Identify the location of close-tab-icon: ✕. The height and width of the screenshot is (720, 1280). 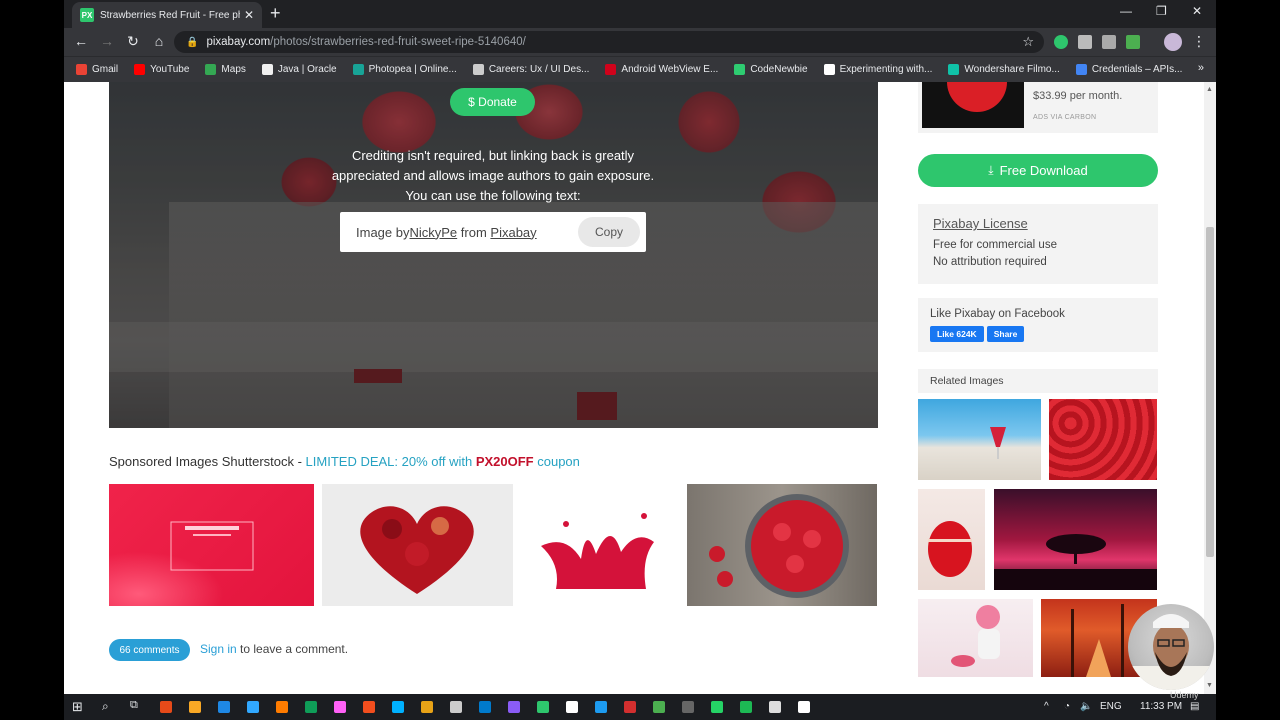
(249, 15).